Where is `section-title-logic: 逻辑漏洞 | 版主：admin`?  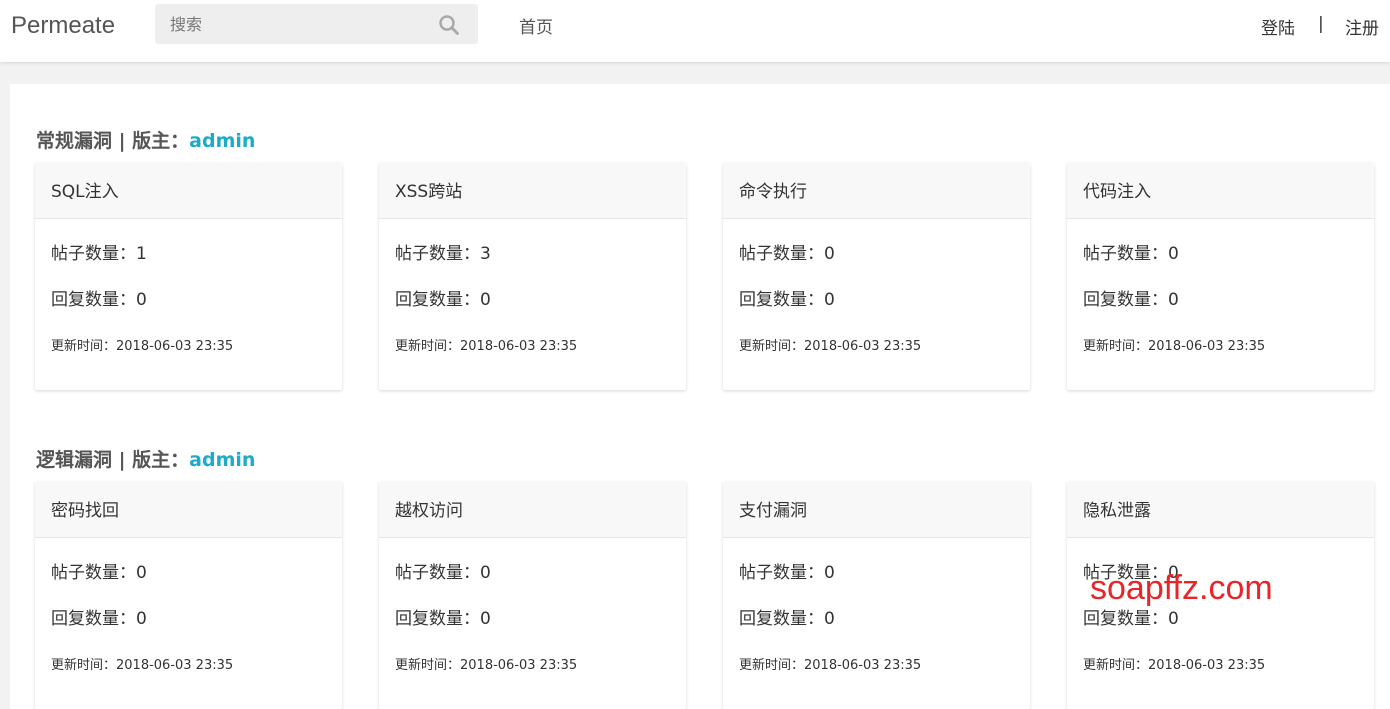 section-title-logic: 逻辑漏洞 | 版主：admin is located at coordinates (145, 458).